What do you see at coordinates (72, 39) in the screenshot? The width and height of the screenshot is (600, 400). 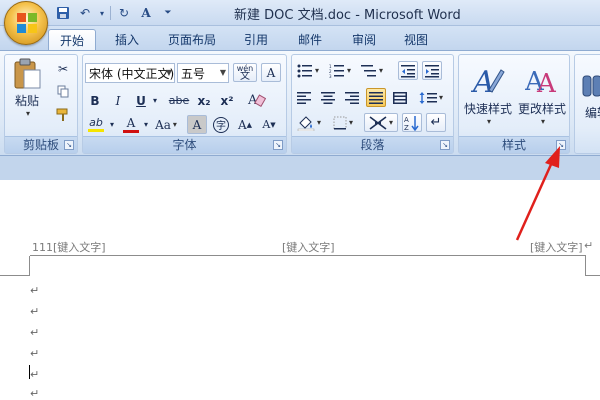 I see `tab-home: 开始` at bounding box center [72, 39].